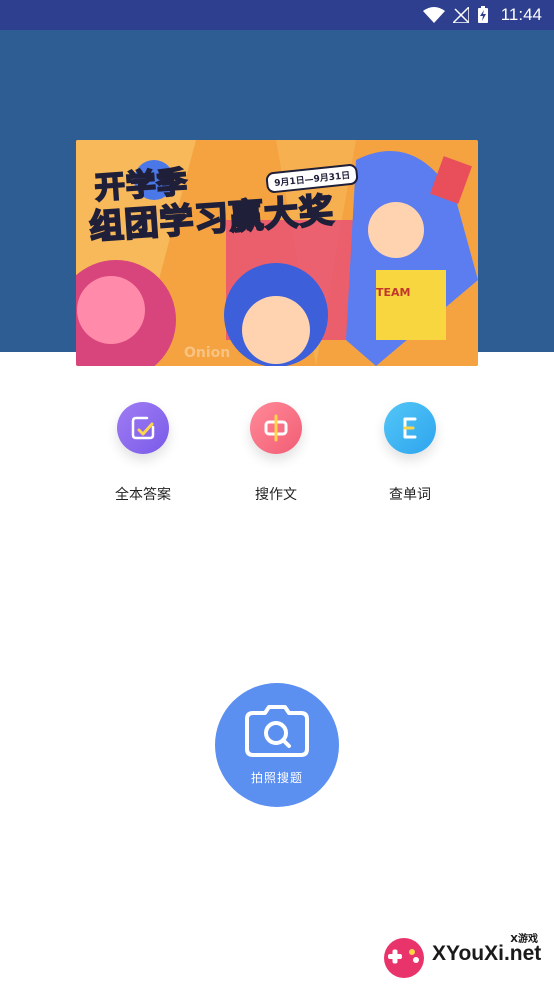 Image resolution: width=554 pixels, height=986 pixels. I want to click on search-essay-label: 搜作文, so click(276, 495).